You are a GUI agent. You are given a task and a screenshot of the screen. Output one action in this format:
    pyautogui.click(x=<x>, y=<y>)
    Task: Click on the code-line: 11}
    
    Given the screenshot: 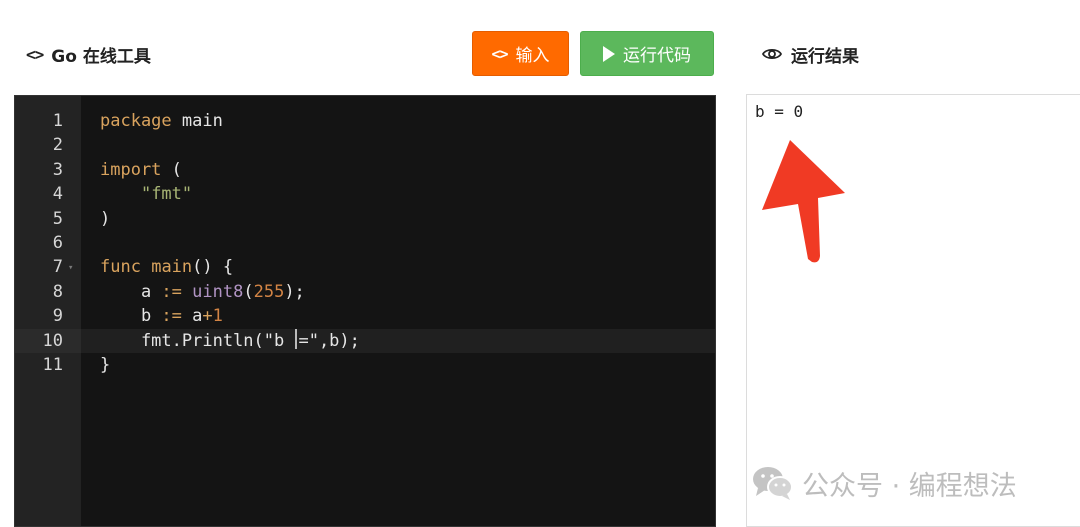 What is the action you would take?
    pyautogui.click(x=365, y=365)
    